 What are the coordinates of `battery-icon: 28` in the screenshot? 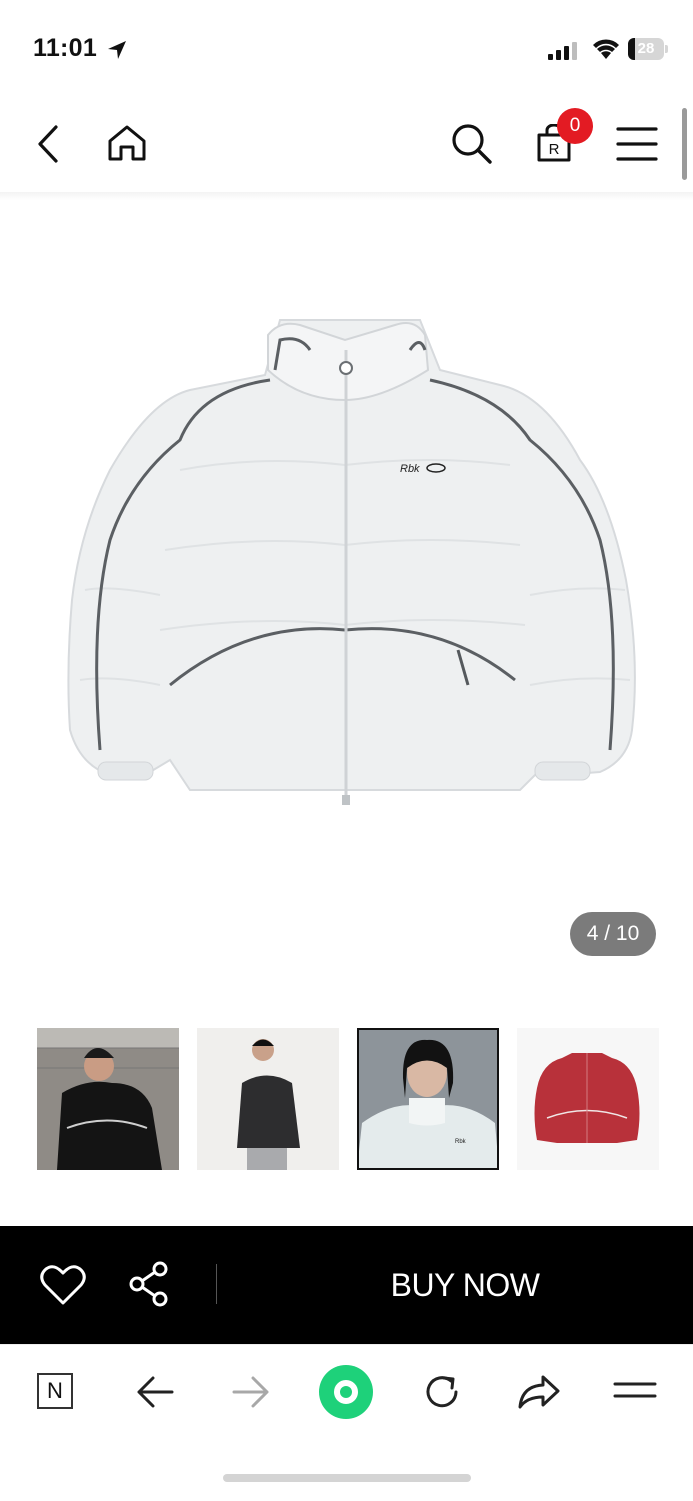 It's located at (646, 49).